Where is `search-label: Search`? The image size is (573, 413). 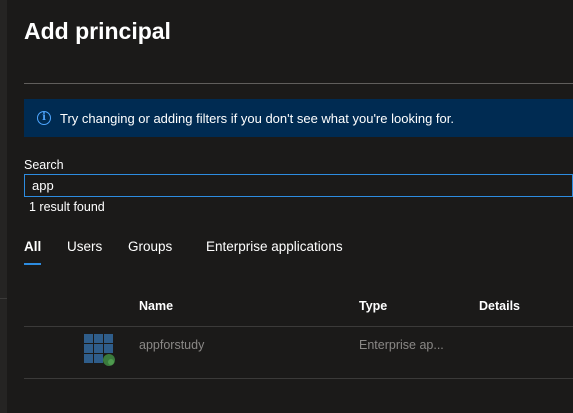 search-label: Search is located at coordinates (44, 165).